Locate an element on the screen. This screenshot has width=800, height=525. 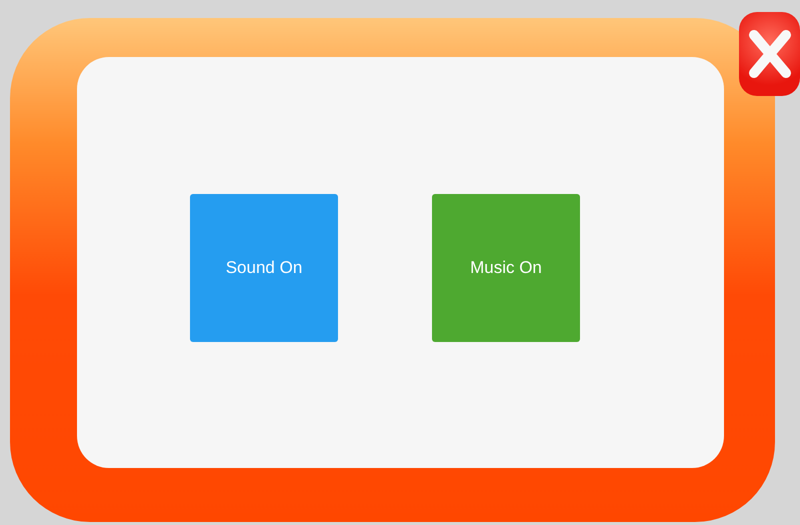
close-icon is located at coordinates (770, 54).